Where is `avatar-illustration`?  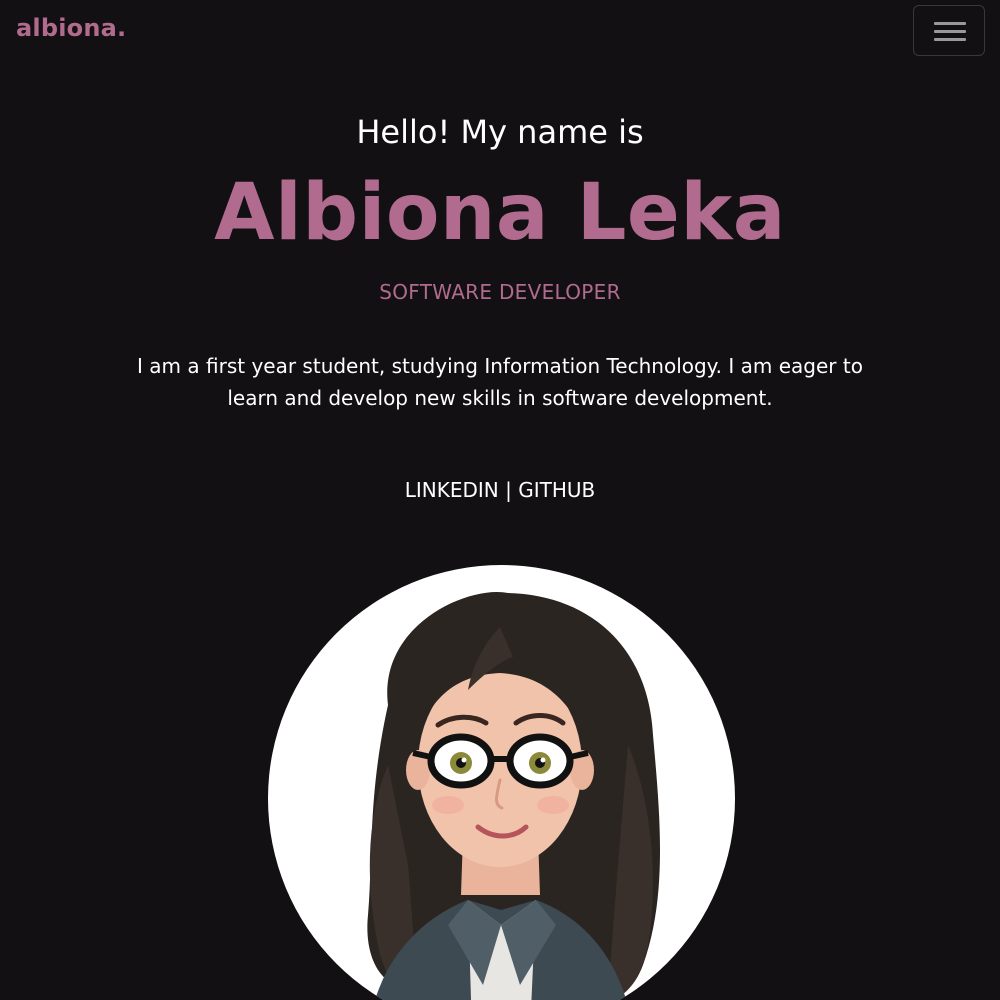 avatar-illustration is located at coordinates (514, 795).